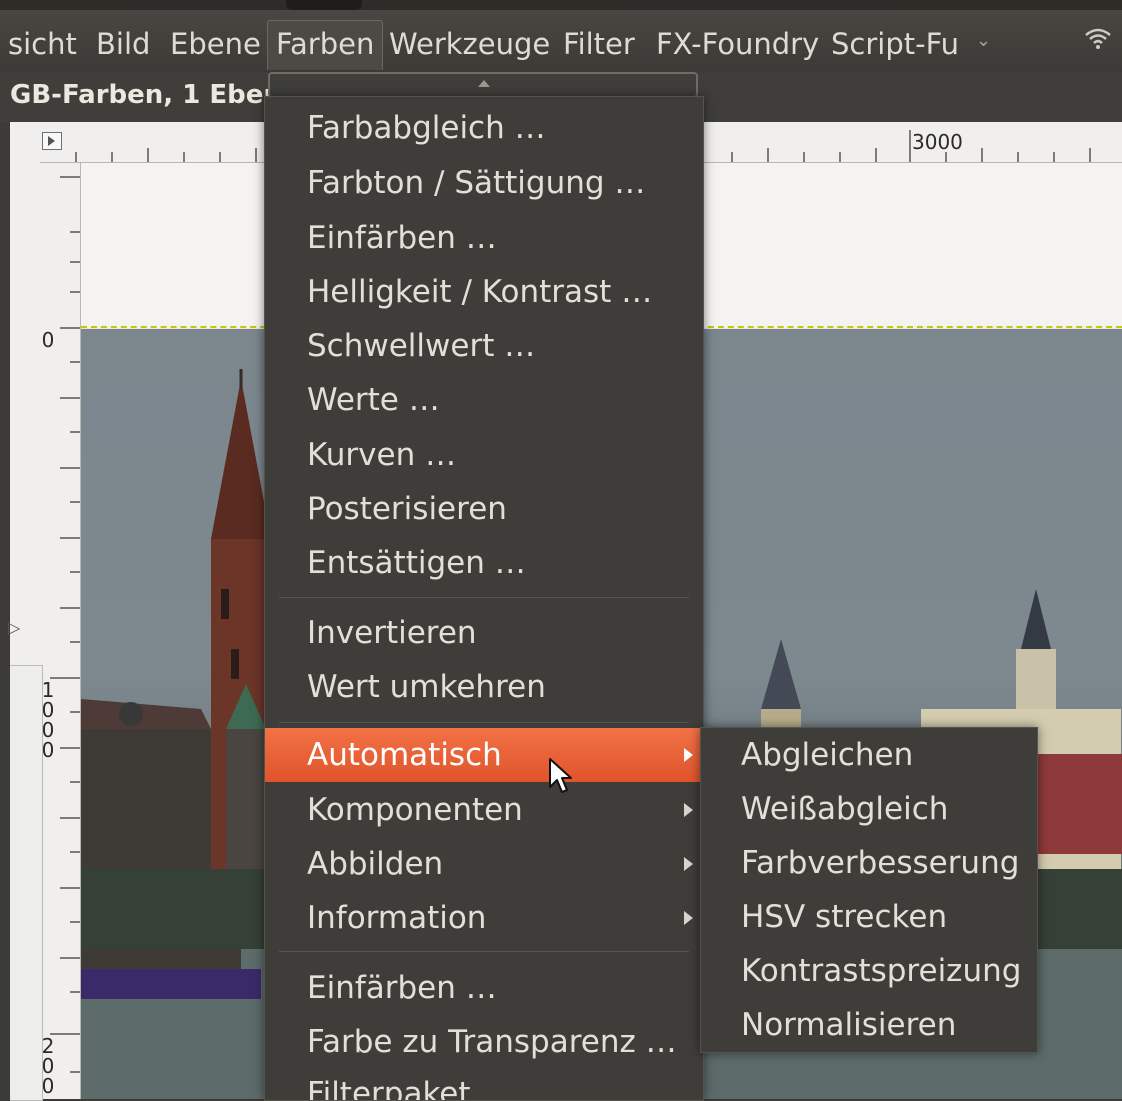  Describe the element at coordinates (599, 44) in the screenshot. I see `menu-filter: Filter` at that location.